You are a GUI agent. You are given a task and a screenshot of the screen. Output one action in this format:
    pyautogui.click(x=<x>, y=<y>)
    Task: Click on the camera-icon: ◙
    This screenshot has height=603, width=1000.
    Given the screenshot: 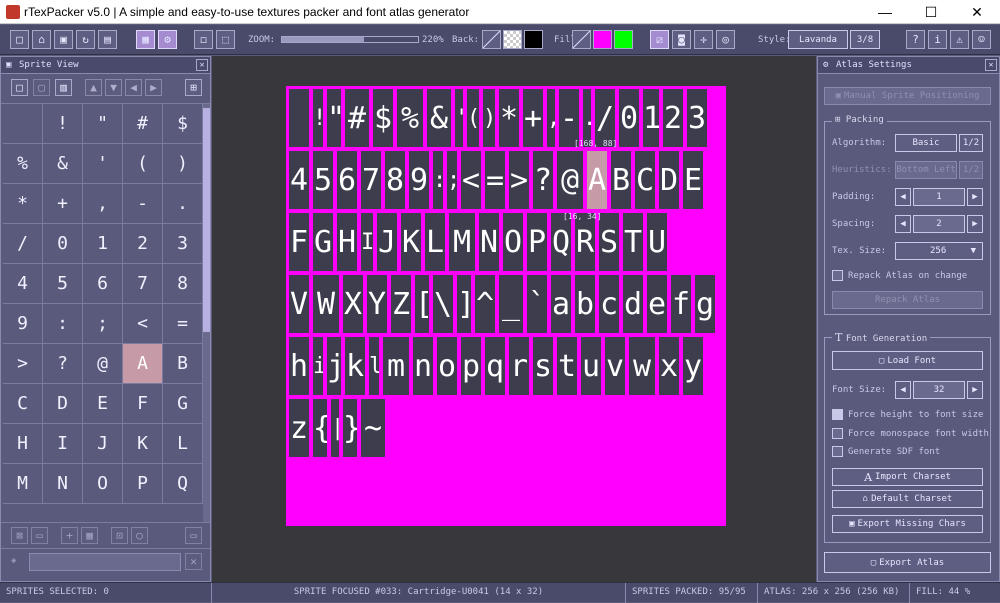 What is the action you would take?
    pyautogui.click(x=681, y=39)
    